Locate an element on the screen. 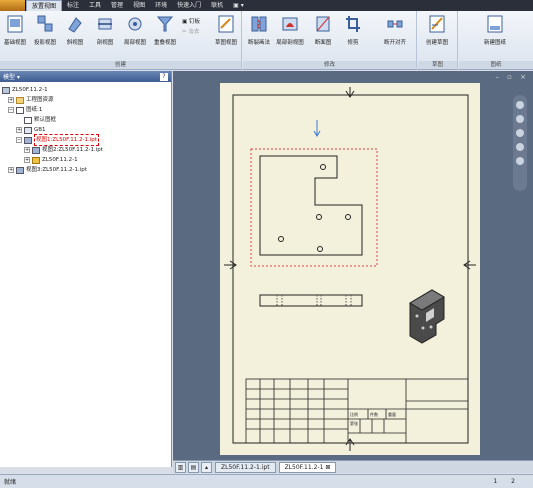 The image size is (533, 488). crop-button: 修剪 is located at coordinates (353, 30).